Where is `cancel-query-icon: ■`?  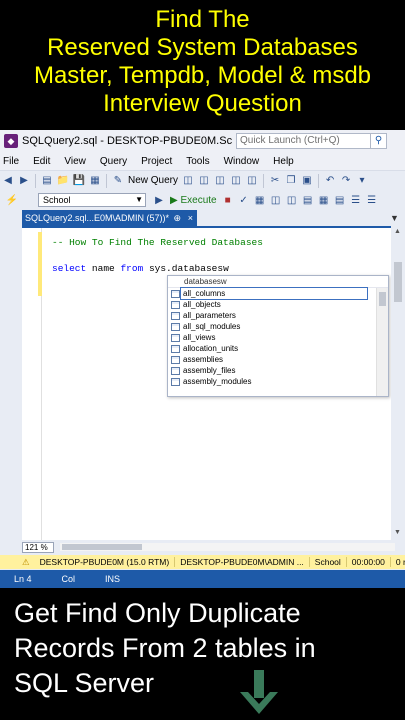
cancel-query-icon: ■ is located at coordinates (228, 200).